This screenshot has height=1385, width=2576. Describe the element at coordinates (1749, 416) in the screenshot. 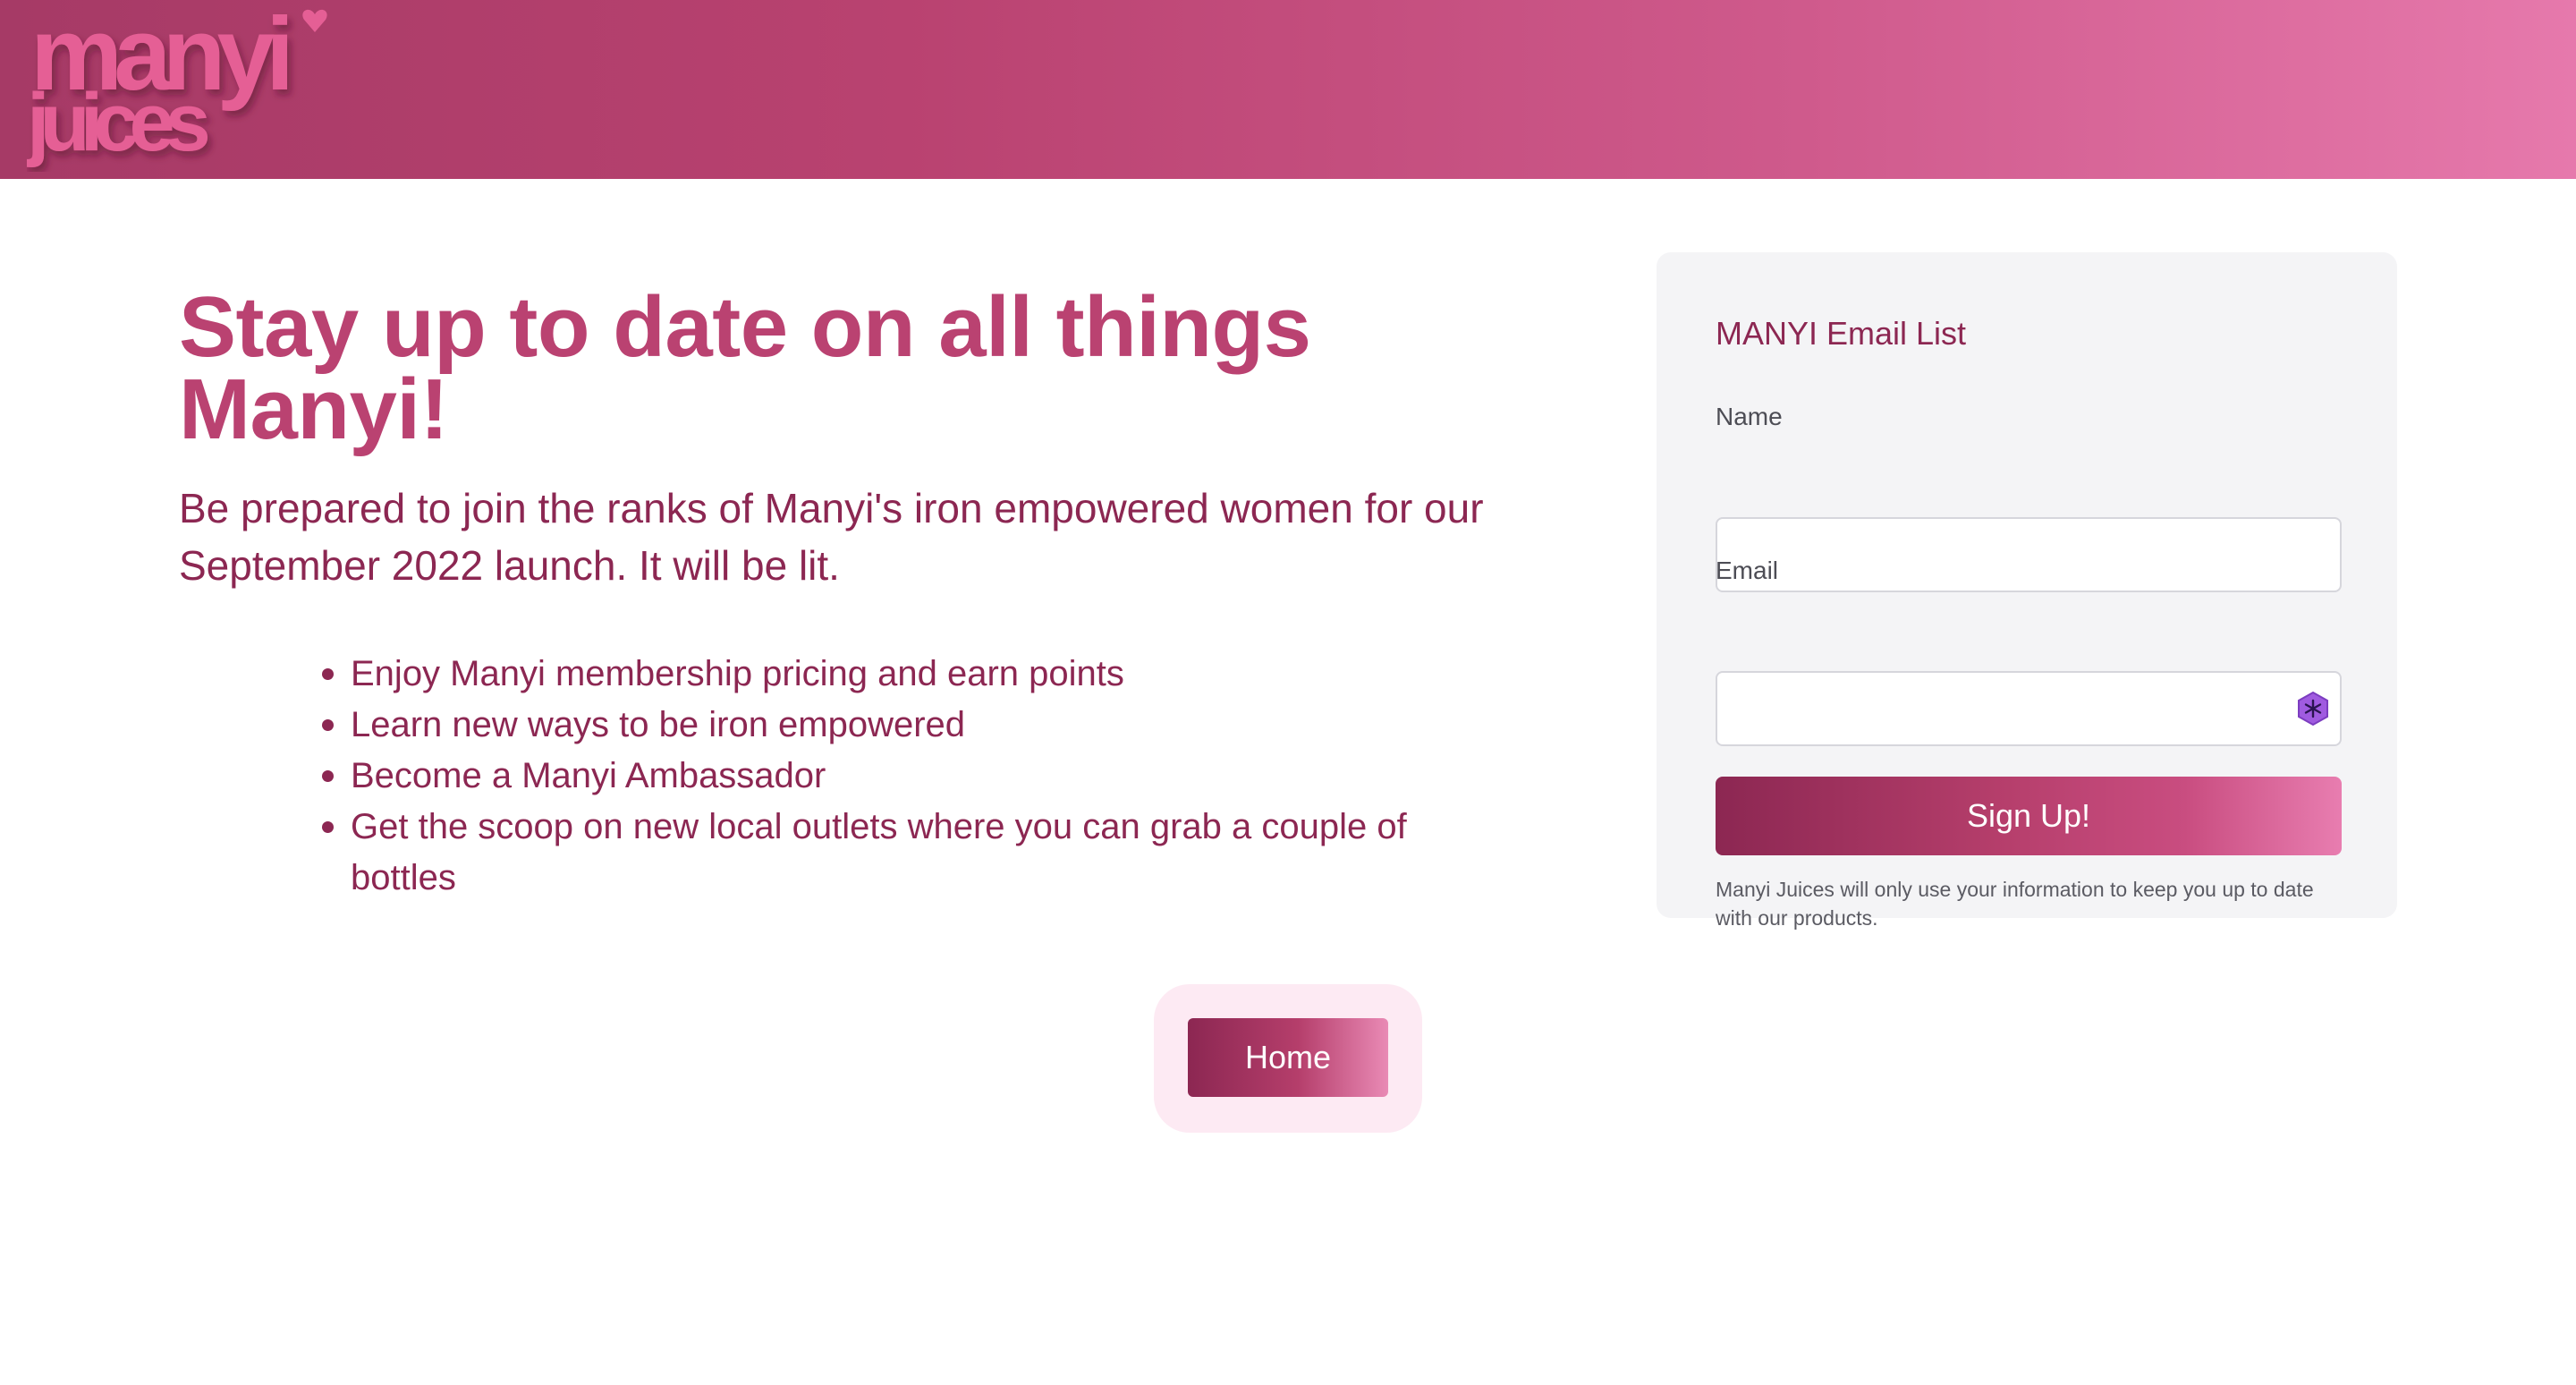

I see `name-label: Name` at that location.